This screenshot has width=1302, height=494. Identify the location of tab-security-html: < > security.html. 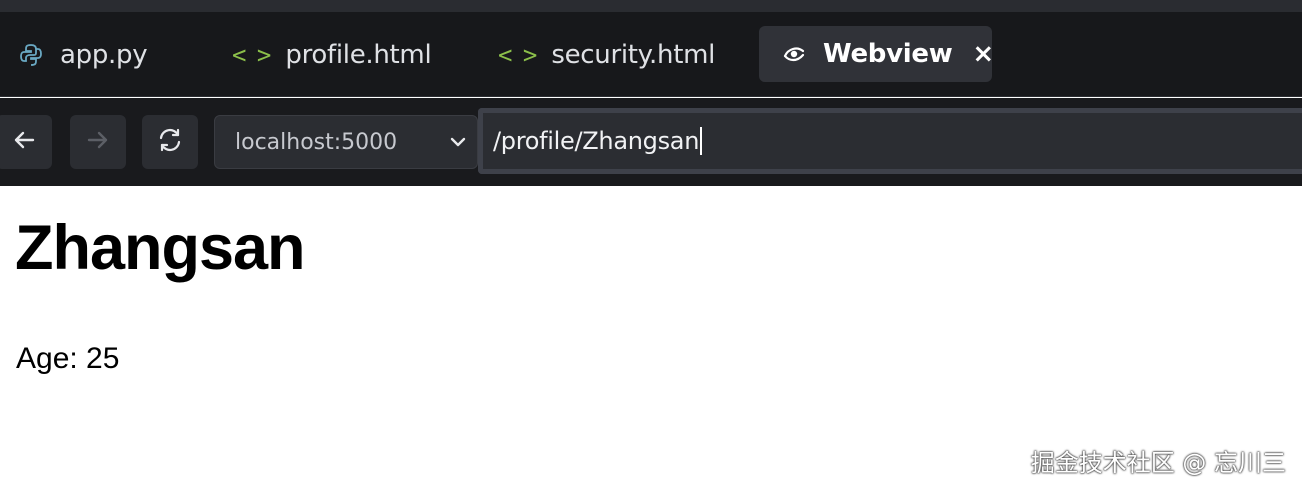
(606, 54).